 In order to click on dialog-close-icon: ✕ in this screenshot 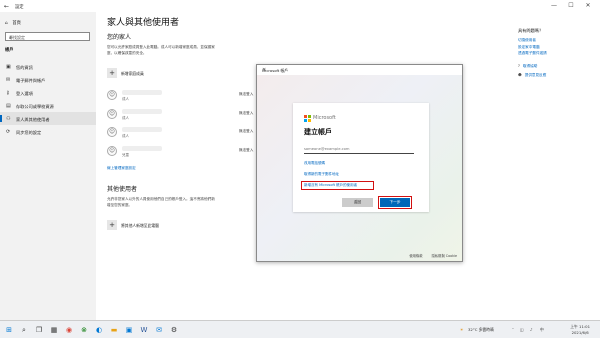, I will do `click(360, 70)`.